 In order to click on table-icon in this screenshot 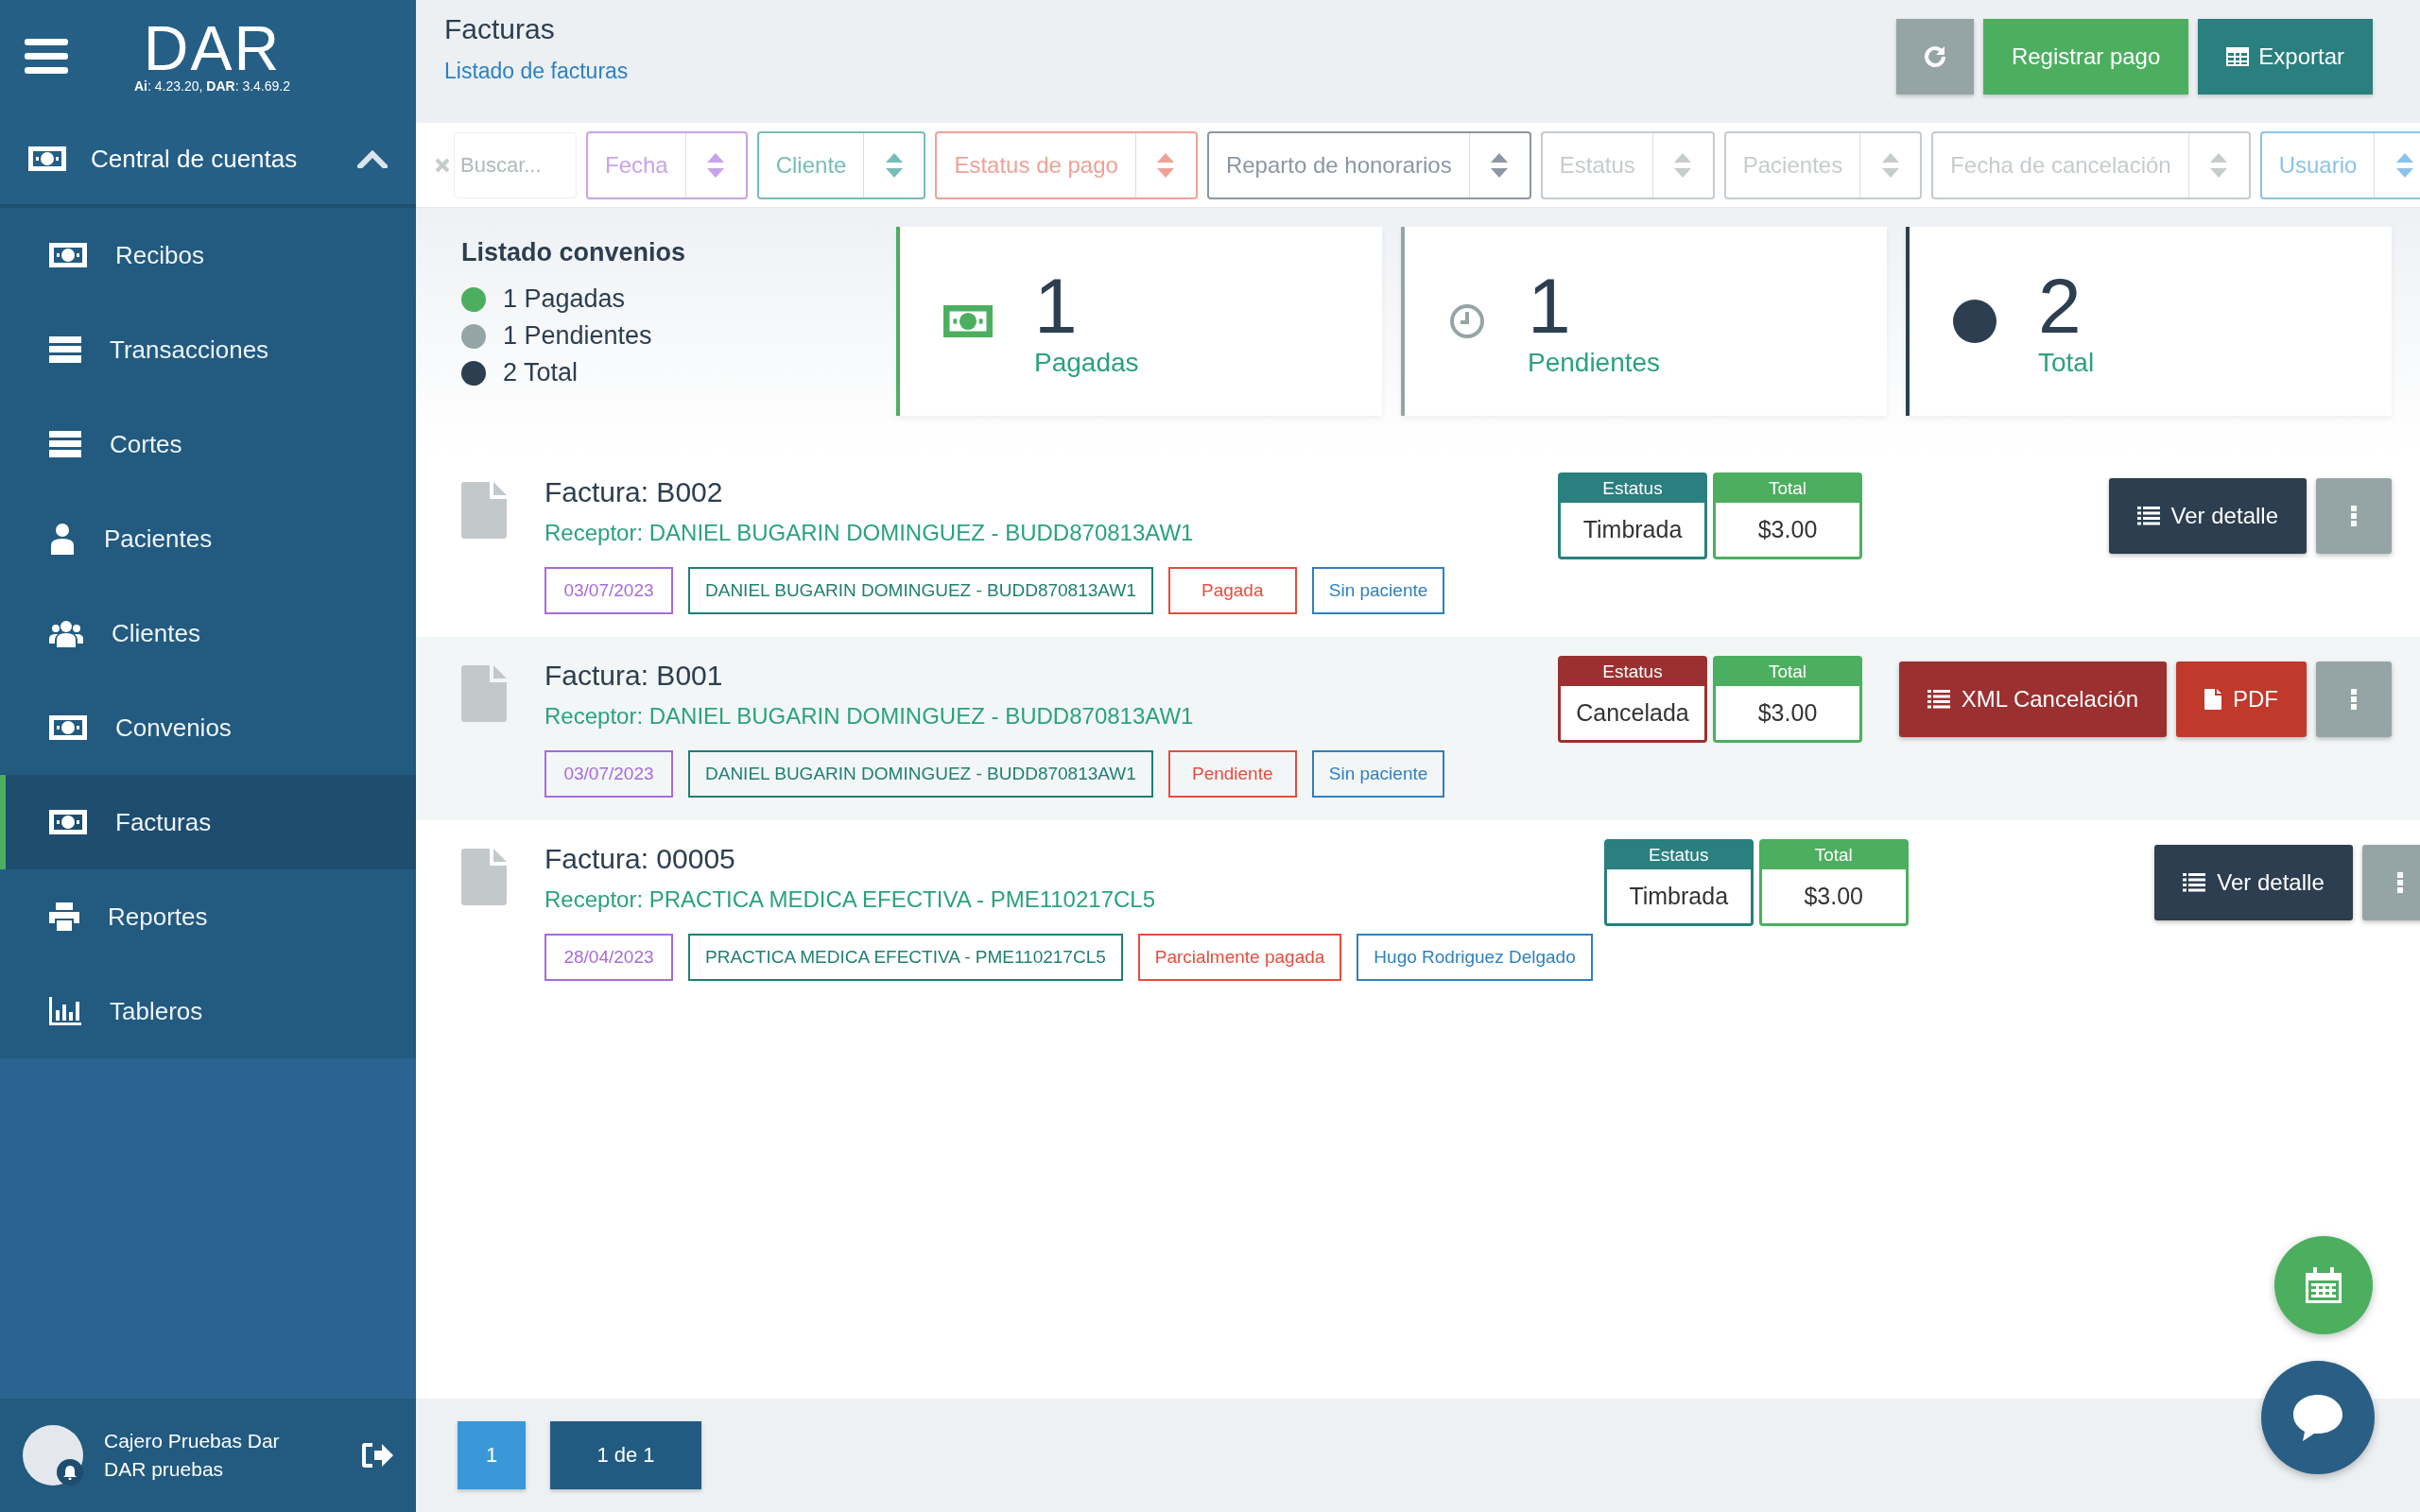, I will do `click(2238, 56)`.